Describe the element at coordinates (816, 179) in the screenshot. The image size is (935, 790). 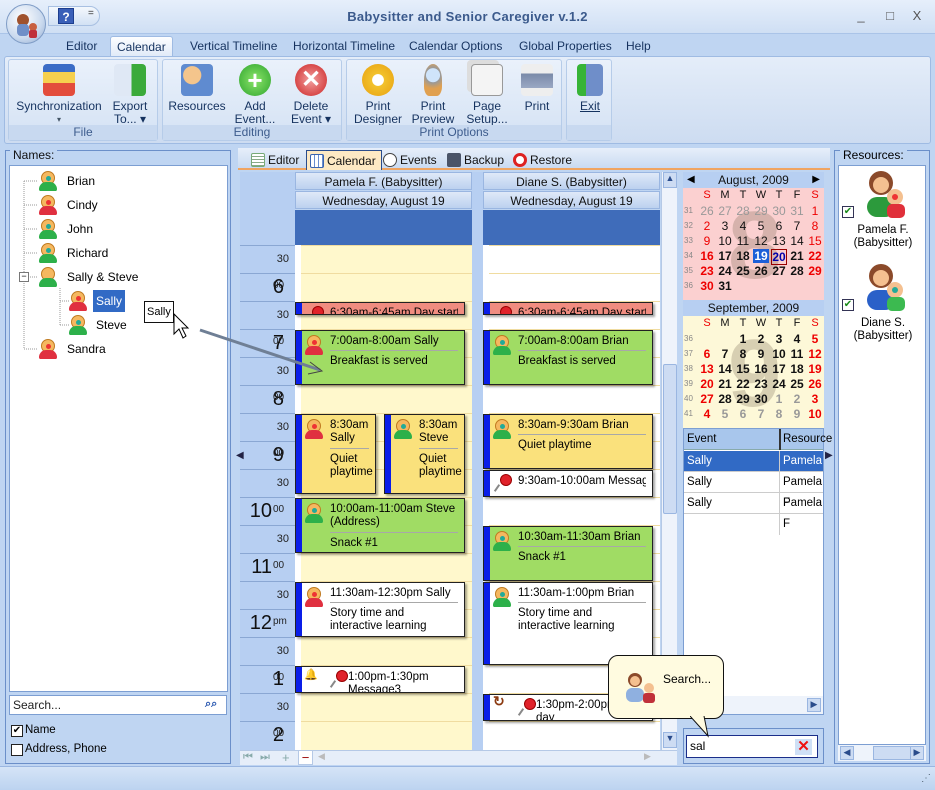
I see `next-month-icon: ▶` at that location.